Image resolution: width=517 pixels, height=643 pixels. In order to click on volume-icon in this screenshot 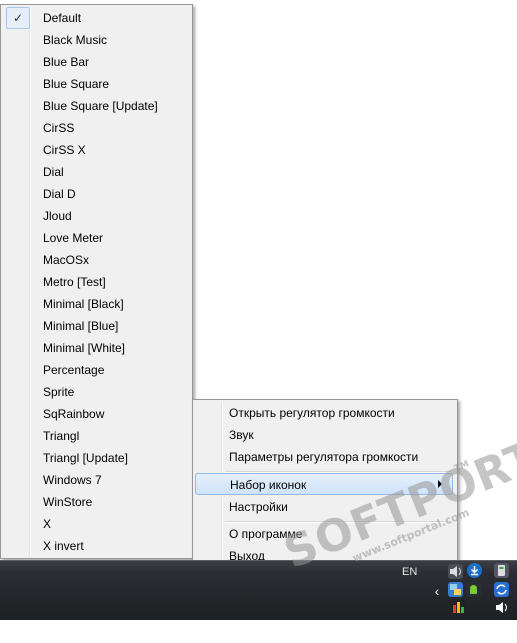, I will do `click(501, 607)`.